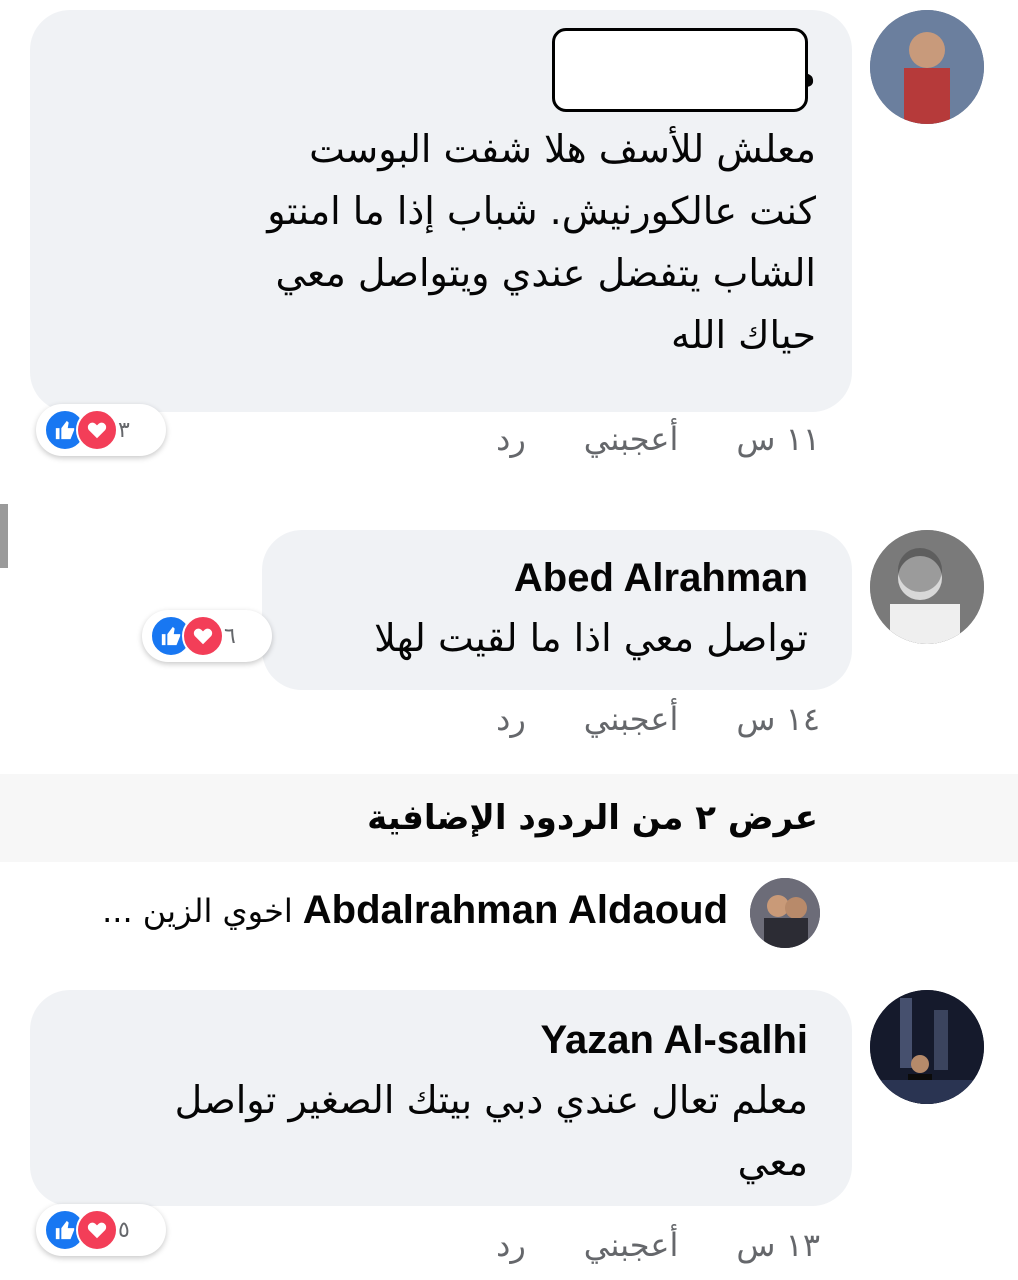  I want to click on comment-author: Yazan Al-salhi, so click(437, 1040).